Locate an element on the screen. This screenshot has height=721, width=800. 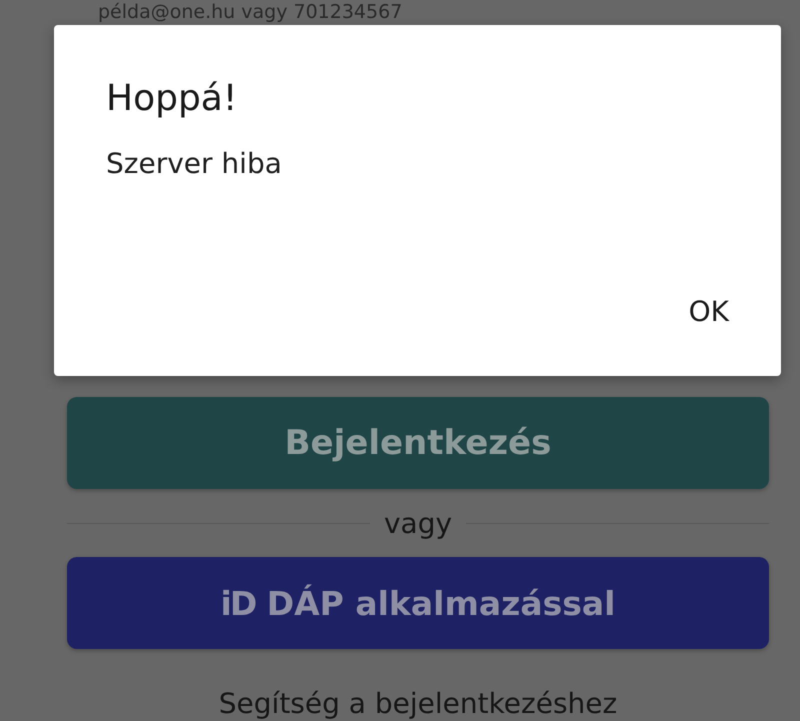
divider-label: vagy is located at coordinates (418, 523).